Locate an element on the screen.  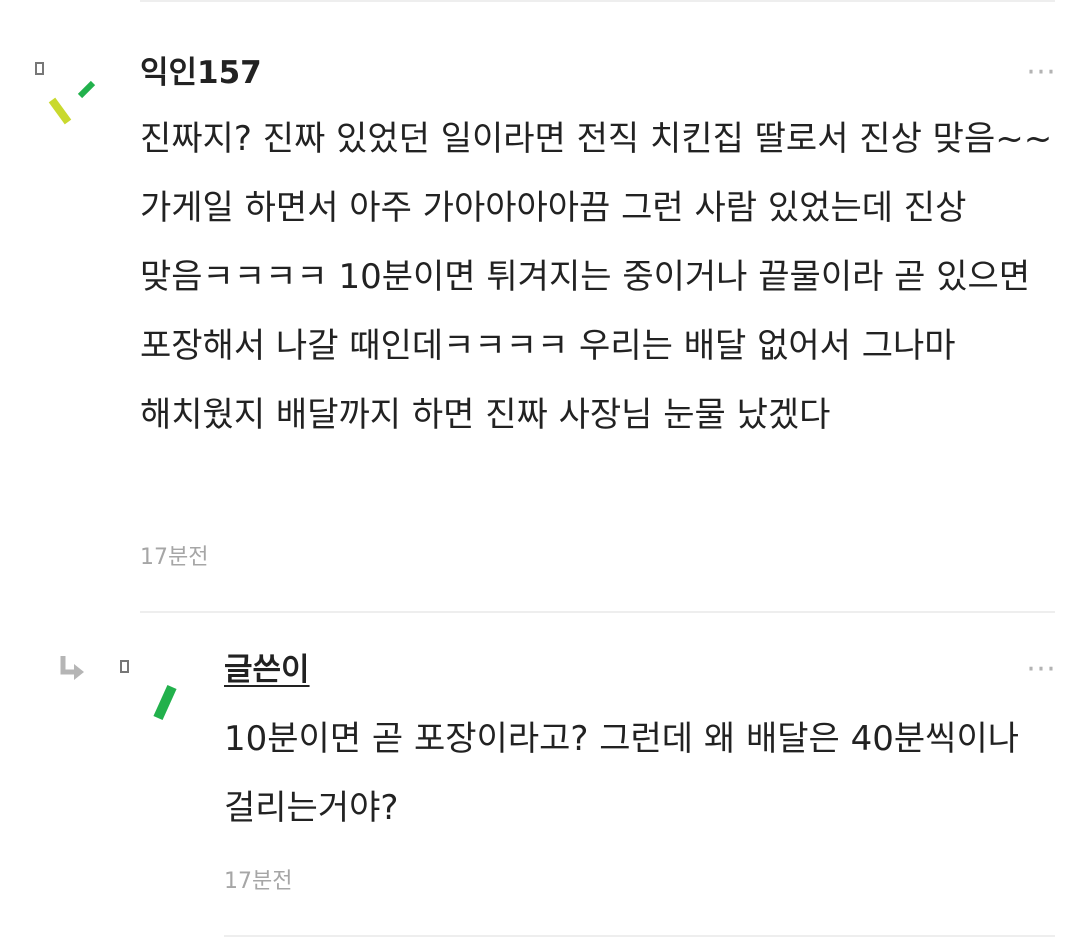
comment-author: 글쓴이 is located at coordinates (267, 670).